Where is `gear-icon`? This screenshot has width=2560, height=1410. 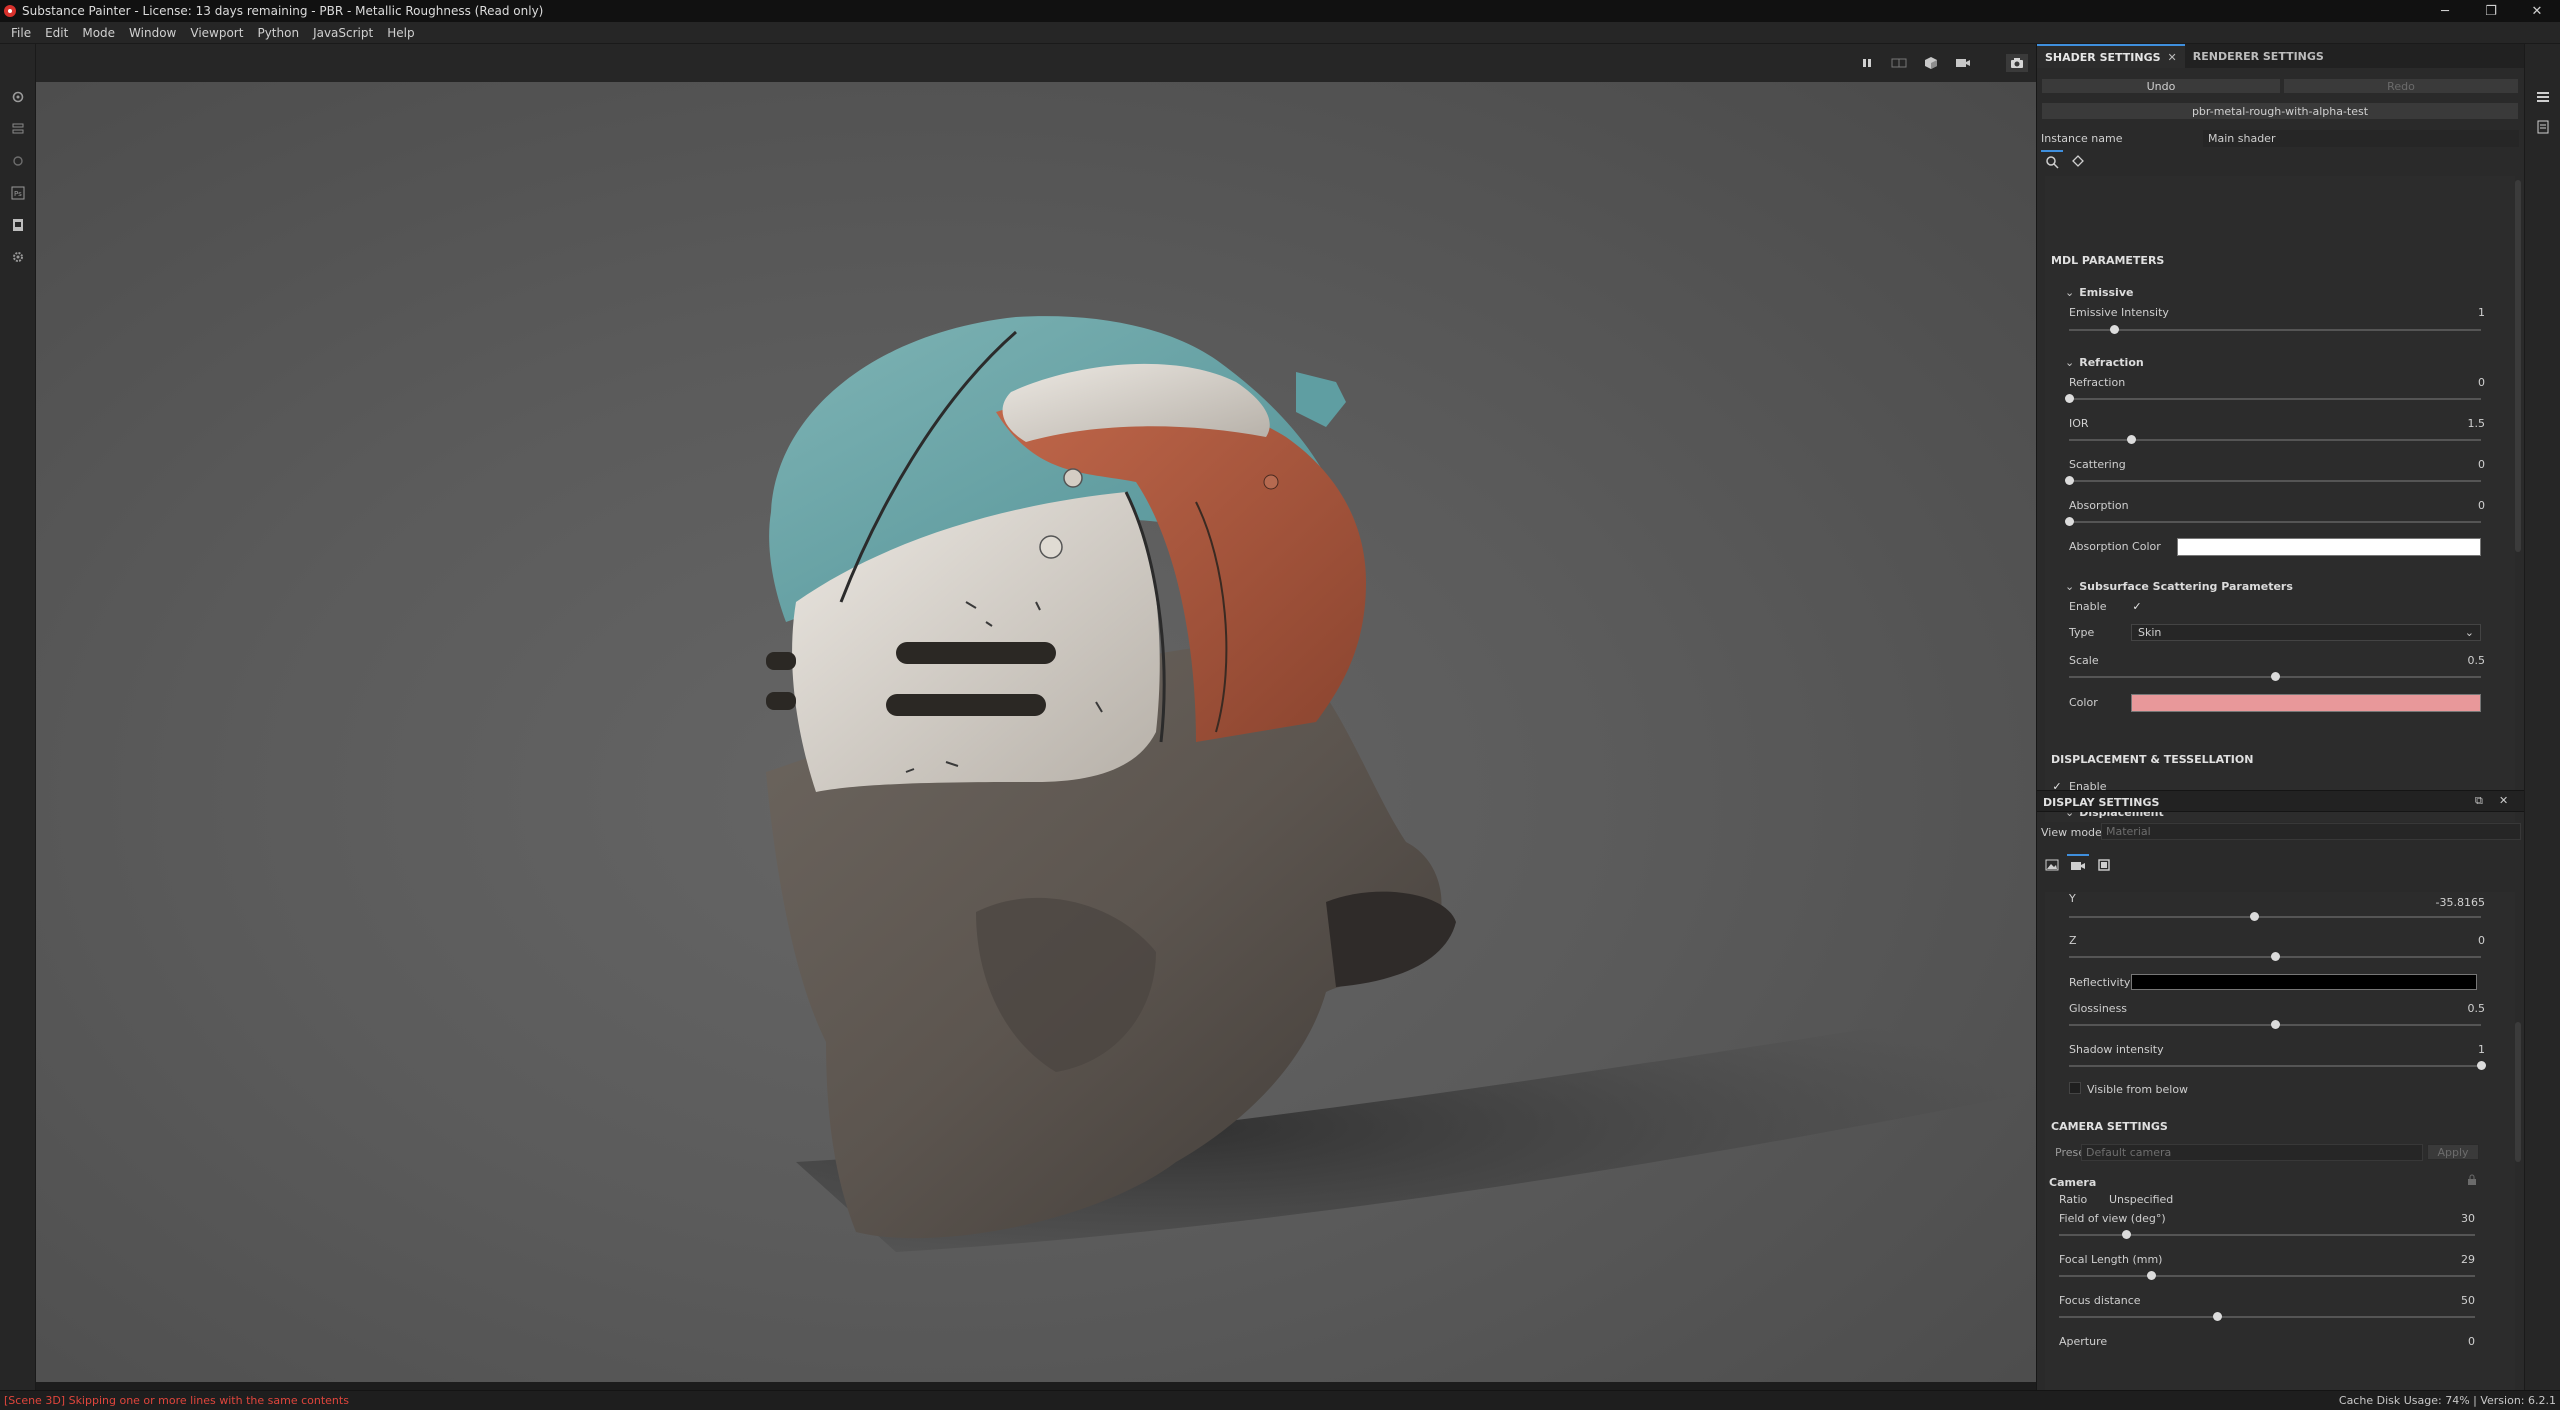 gear-icon is located at coordinates (17, 256).